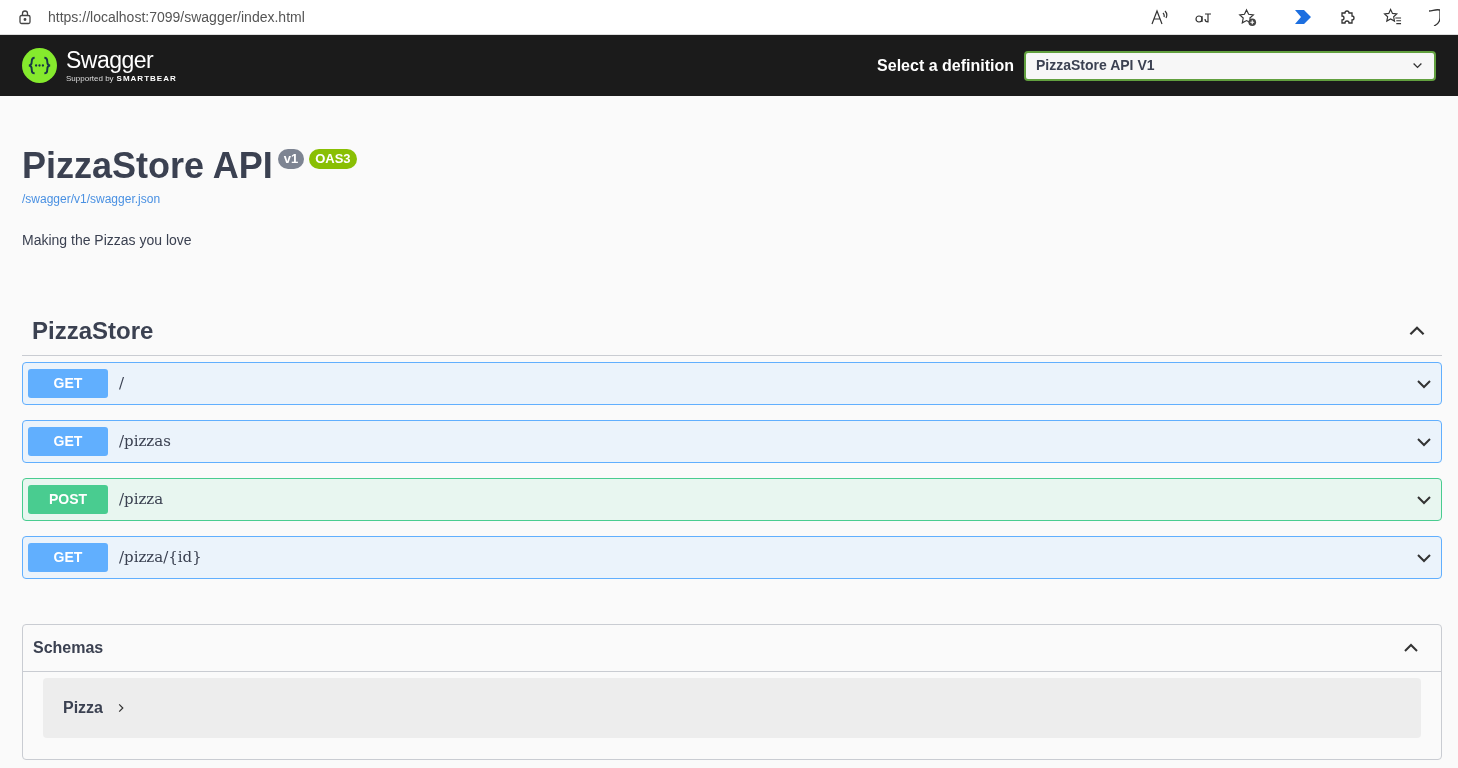 The image size is (1458, 768). Describe the element at coordinates (732, 331) in the screenshot. I see `tag-header: PizzaStore` at that location.